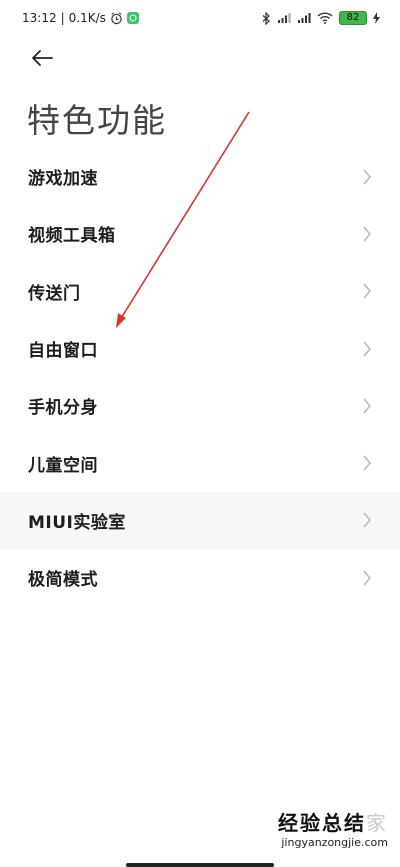 This screenshot has width=400, height=867. What do you see at coordinates (377, 823) in the screenshot?
I see `watermark-text-light: 家` at bounding box center [377, 823].